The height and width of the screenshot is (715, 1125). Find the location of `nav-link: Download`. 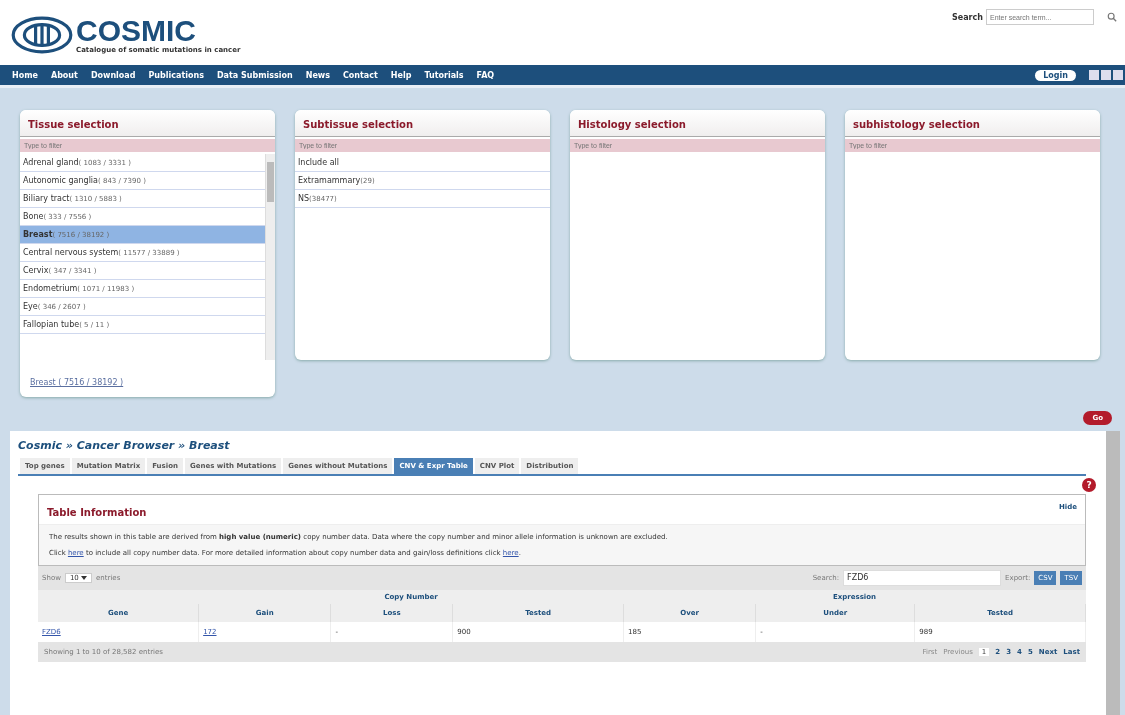

nav-link: Download is located at coordinates (113, 75).